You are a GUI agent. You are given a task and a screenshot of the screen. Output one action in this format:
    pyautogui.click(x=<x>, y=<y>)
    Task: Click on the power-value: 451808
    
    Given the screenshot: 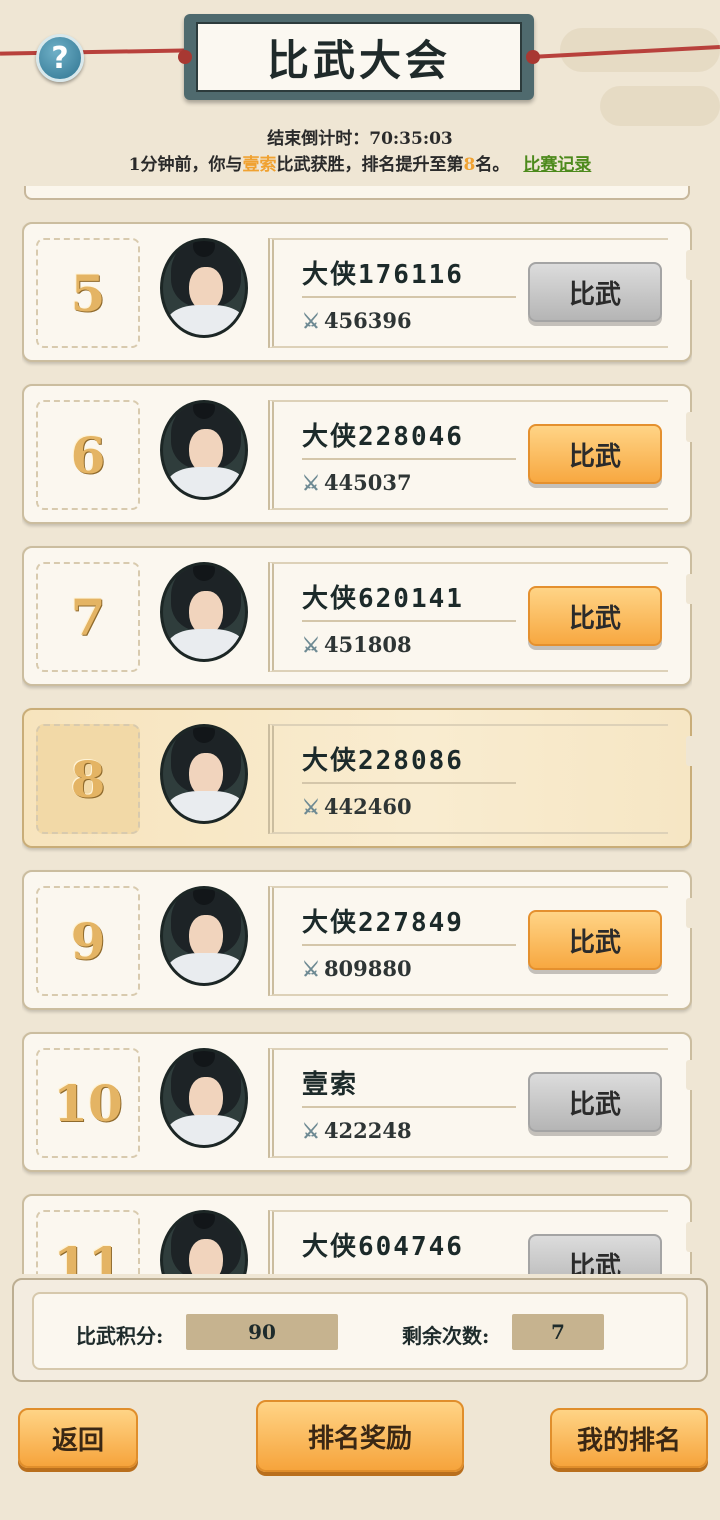 What is the action you would take?
    pyautogui.click(x=367, y=644)
    